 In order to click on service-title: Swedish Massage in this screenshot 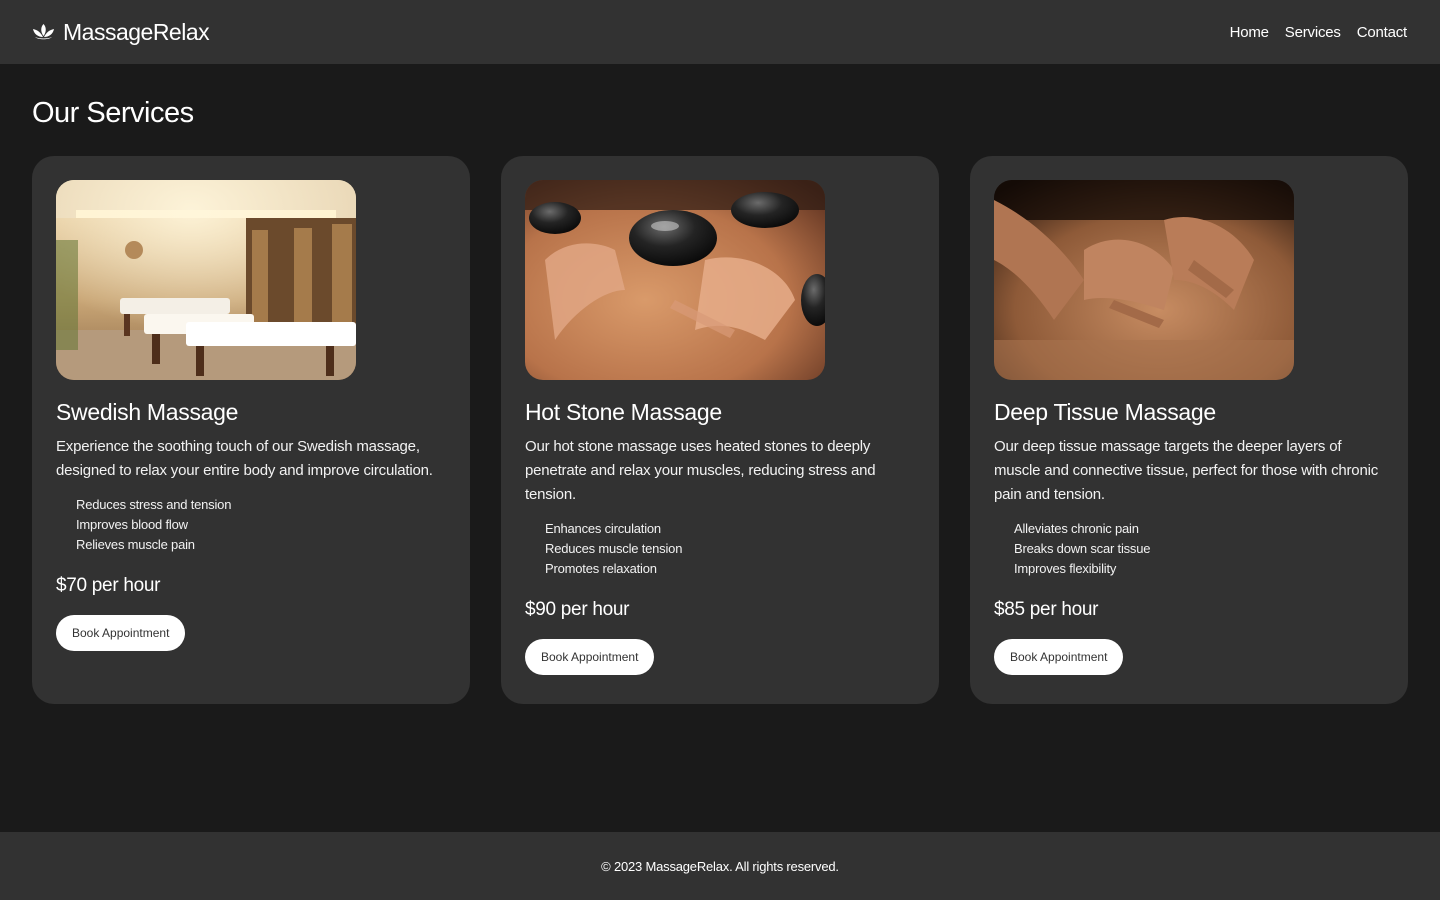, I will do `click(147, 412)`.